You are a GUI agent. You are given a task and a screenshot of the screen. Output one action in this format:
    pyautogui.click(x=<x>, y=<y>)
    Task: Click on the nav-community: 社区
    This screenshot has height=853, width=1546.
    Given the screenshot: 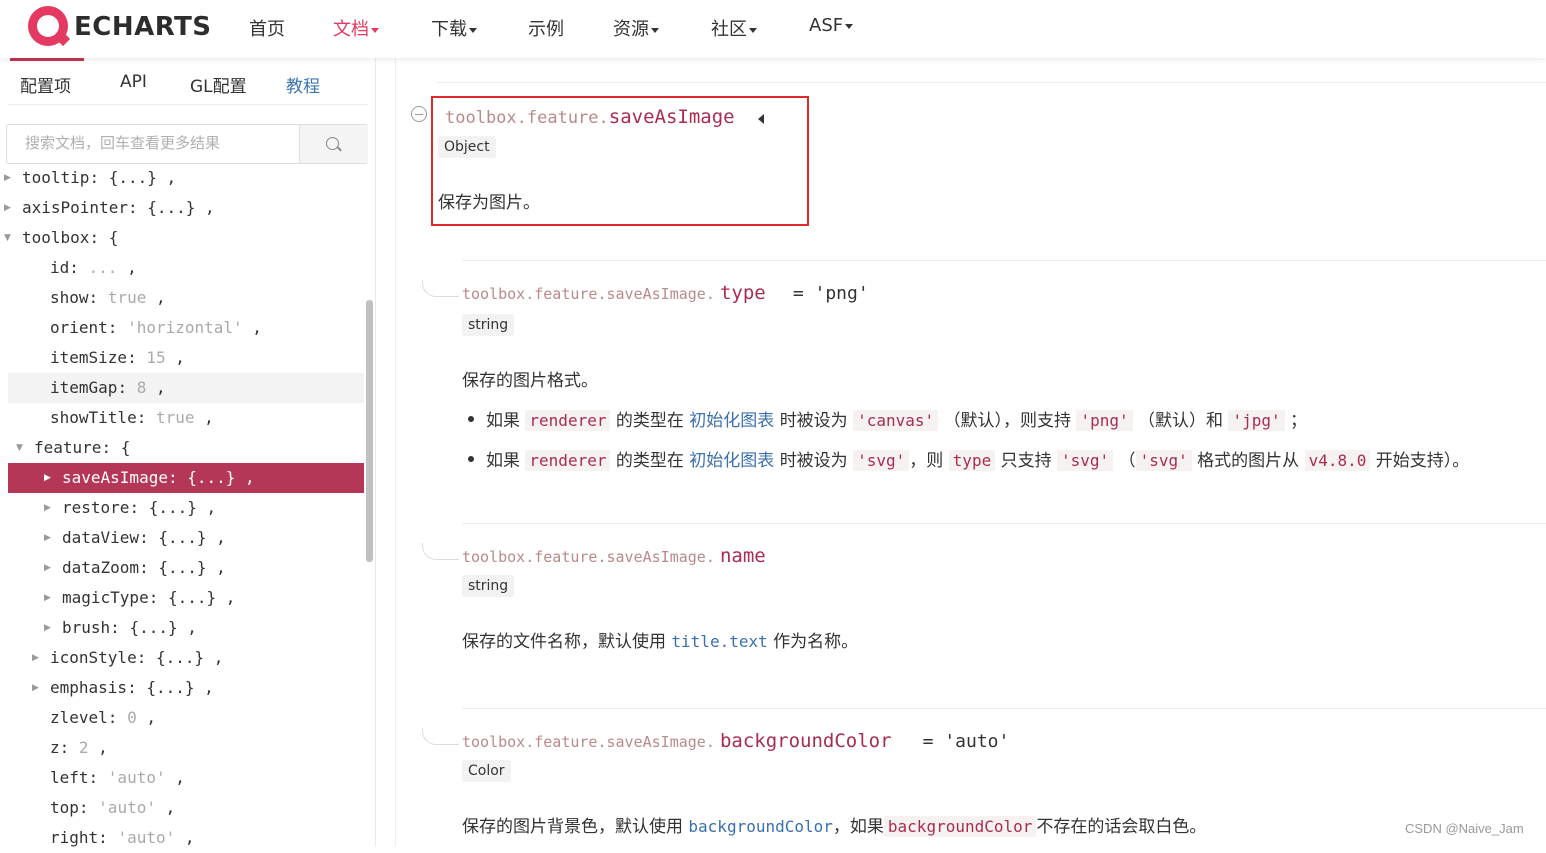 What is the action you would take?
    pyautogui.click(x=734, y=28)
    